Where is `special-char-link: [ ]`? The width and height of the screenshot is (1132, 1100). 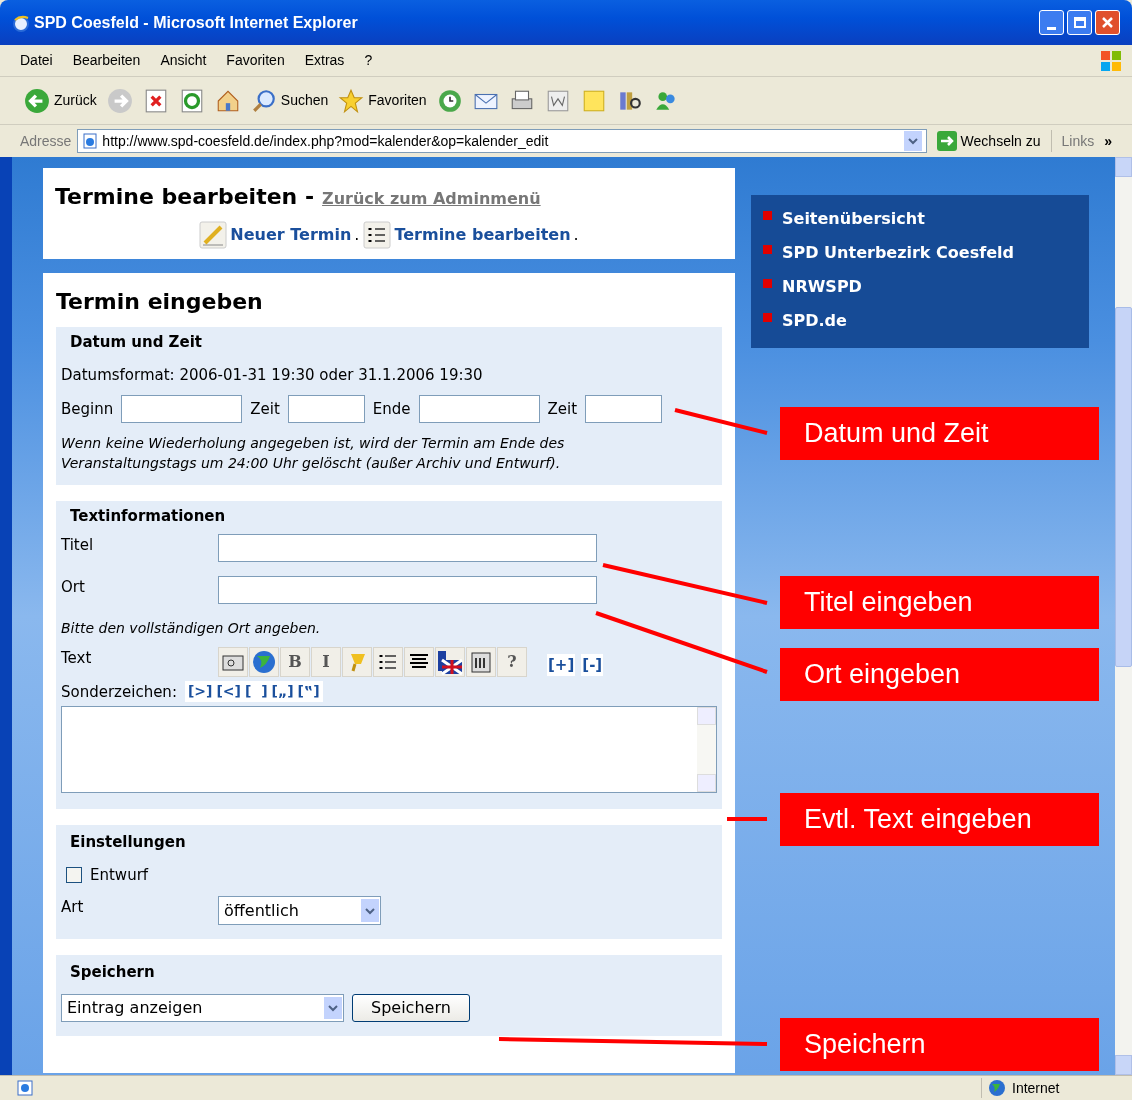
special-char-link: [ ] is located at coordinates (256, 692).